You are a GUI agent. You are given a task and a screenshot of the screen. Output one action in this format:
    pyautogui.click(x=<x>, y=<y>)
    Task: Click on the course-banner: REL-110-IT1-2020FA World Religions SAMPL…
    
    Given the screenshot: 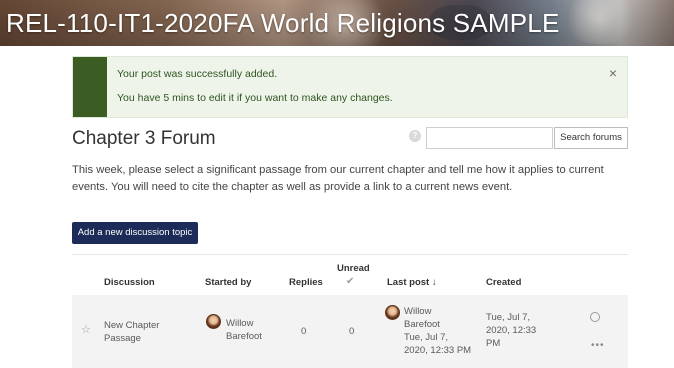 What is the action you would take?
    pyautogui.click(x=337, y=23)
    